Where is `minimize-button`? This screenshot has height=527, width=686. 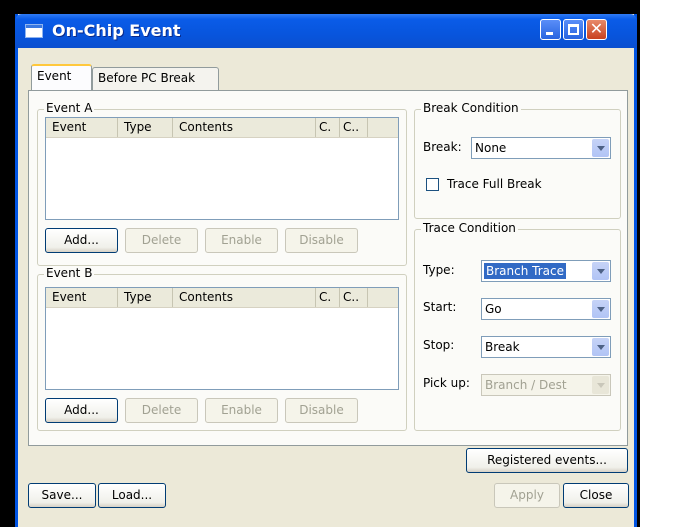
minimize-button is located at coordinates (550, 29).